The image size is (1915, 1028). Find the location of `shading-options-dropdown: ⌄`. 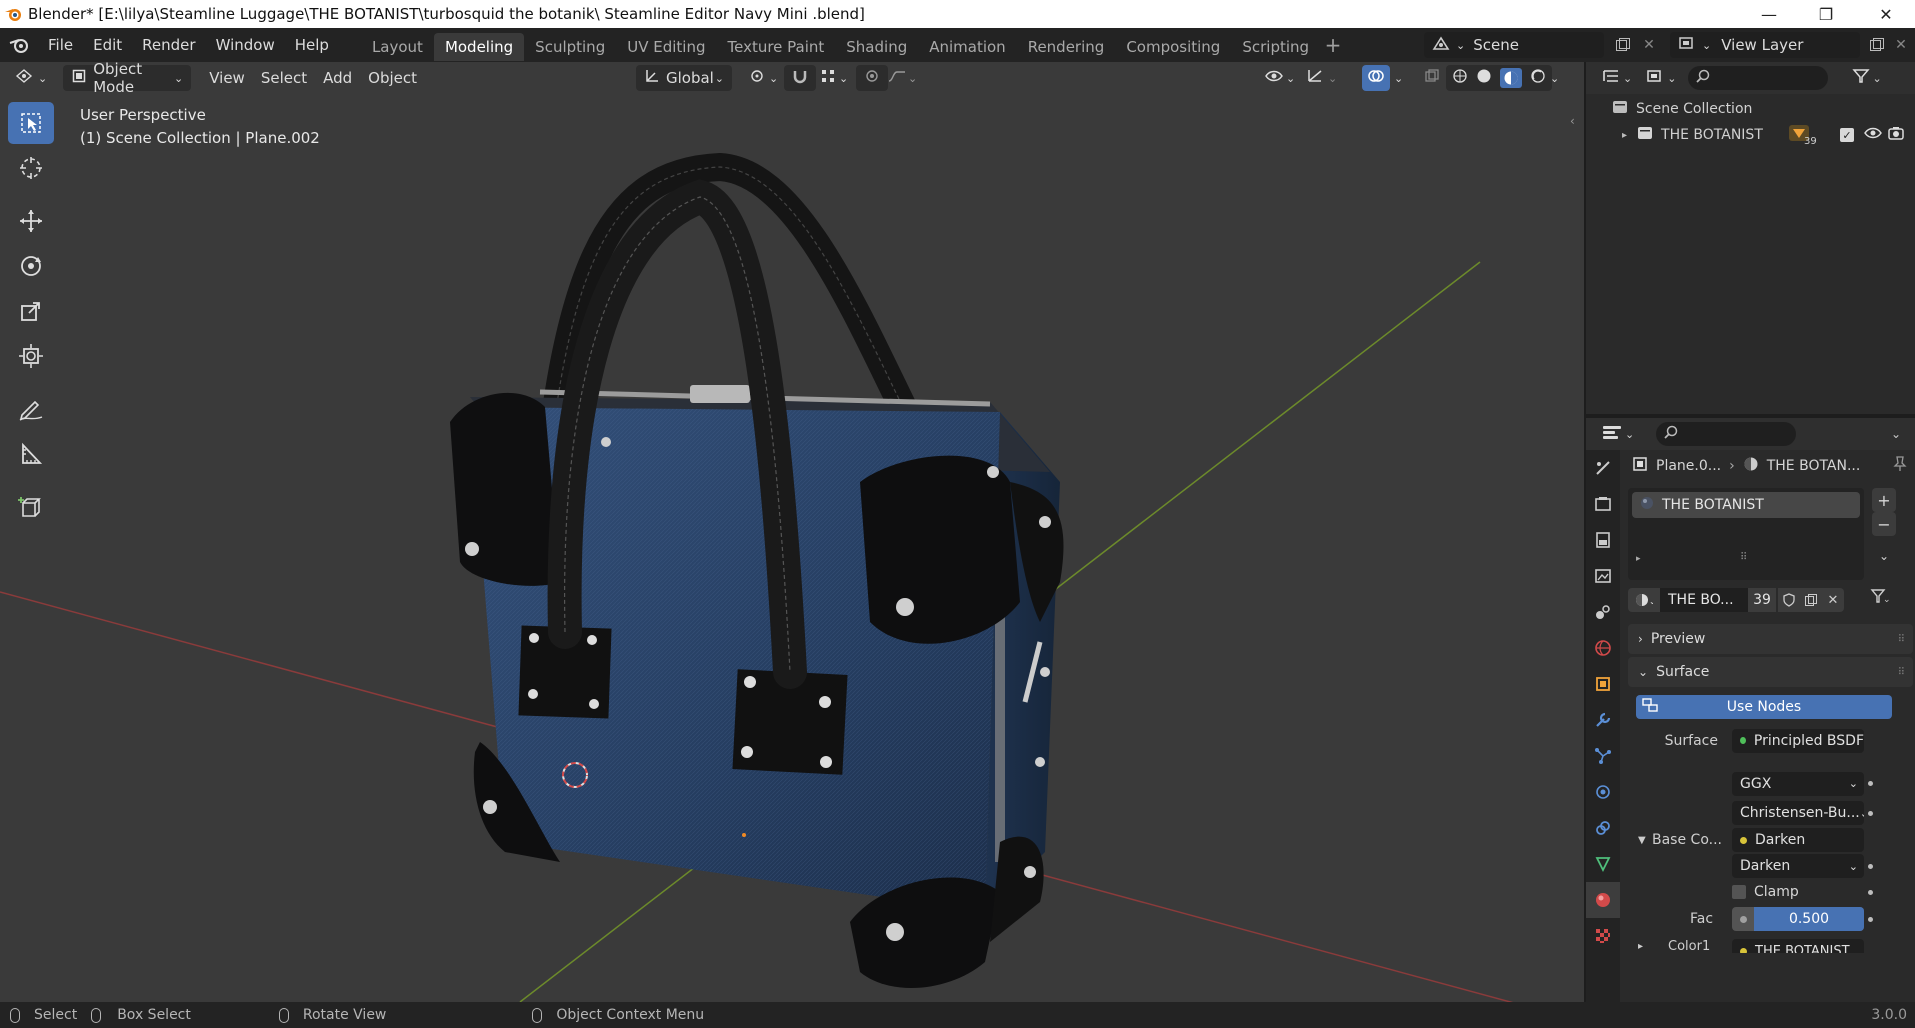

shading-options-dropdown: ⌄ is located at coordinates (1554, 78).